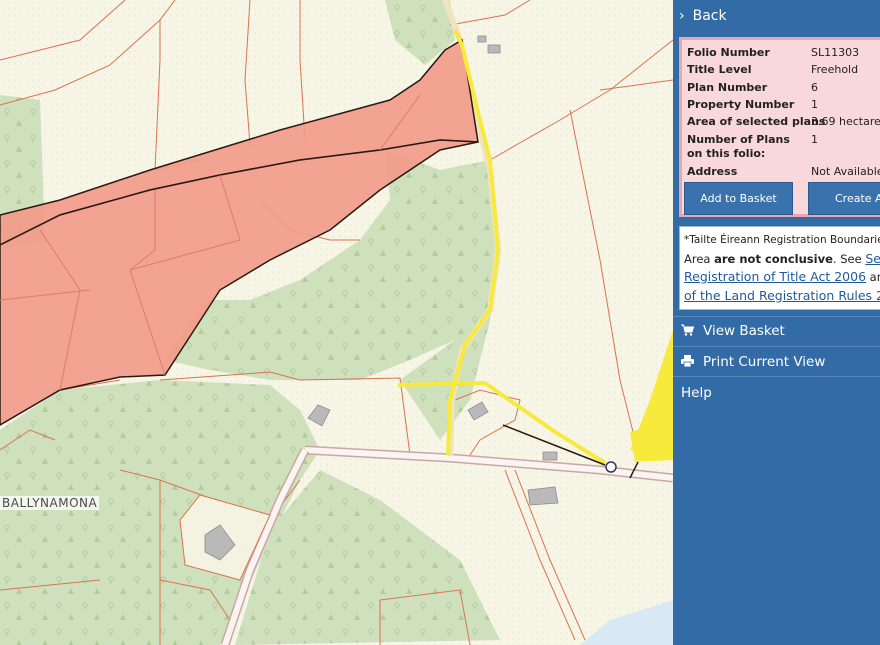  What do you see at coordinates (845, 171) in the screenshot?
I see `address-value: Not Available` at bounding box center [845, 171].